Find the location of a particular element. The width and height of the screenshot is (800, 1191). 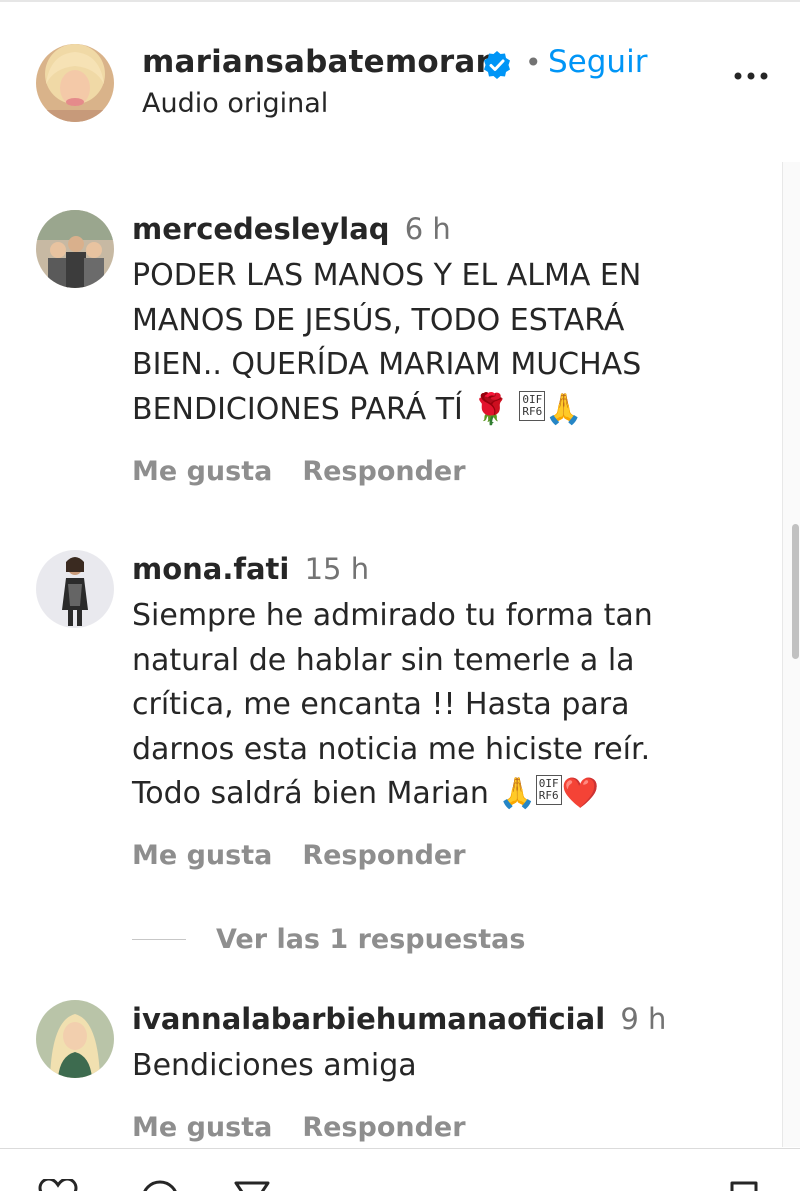

comment-line: PODER LAS MANOS Y EL ALMA EN is located at coordinates (387, 275).